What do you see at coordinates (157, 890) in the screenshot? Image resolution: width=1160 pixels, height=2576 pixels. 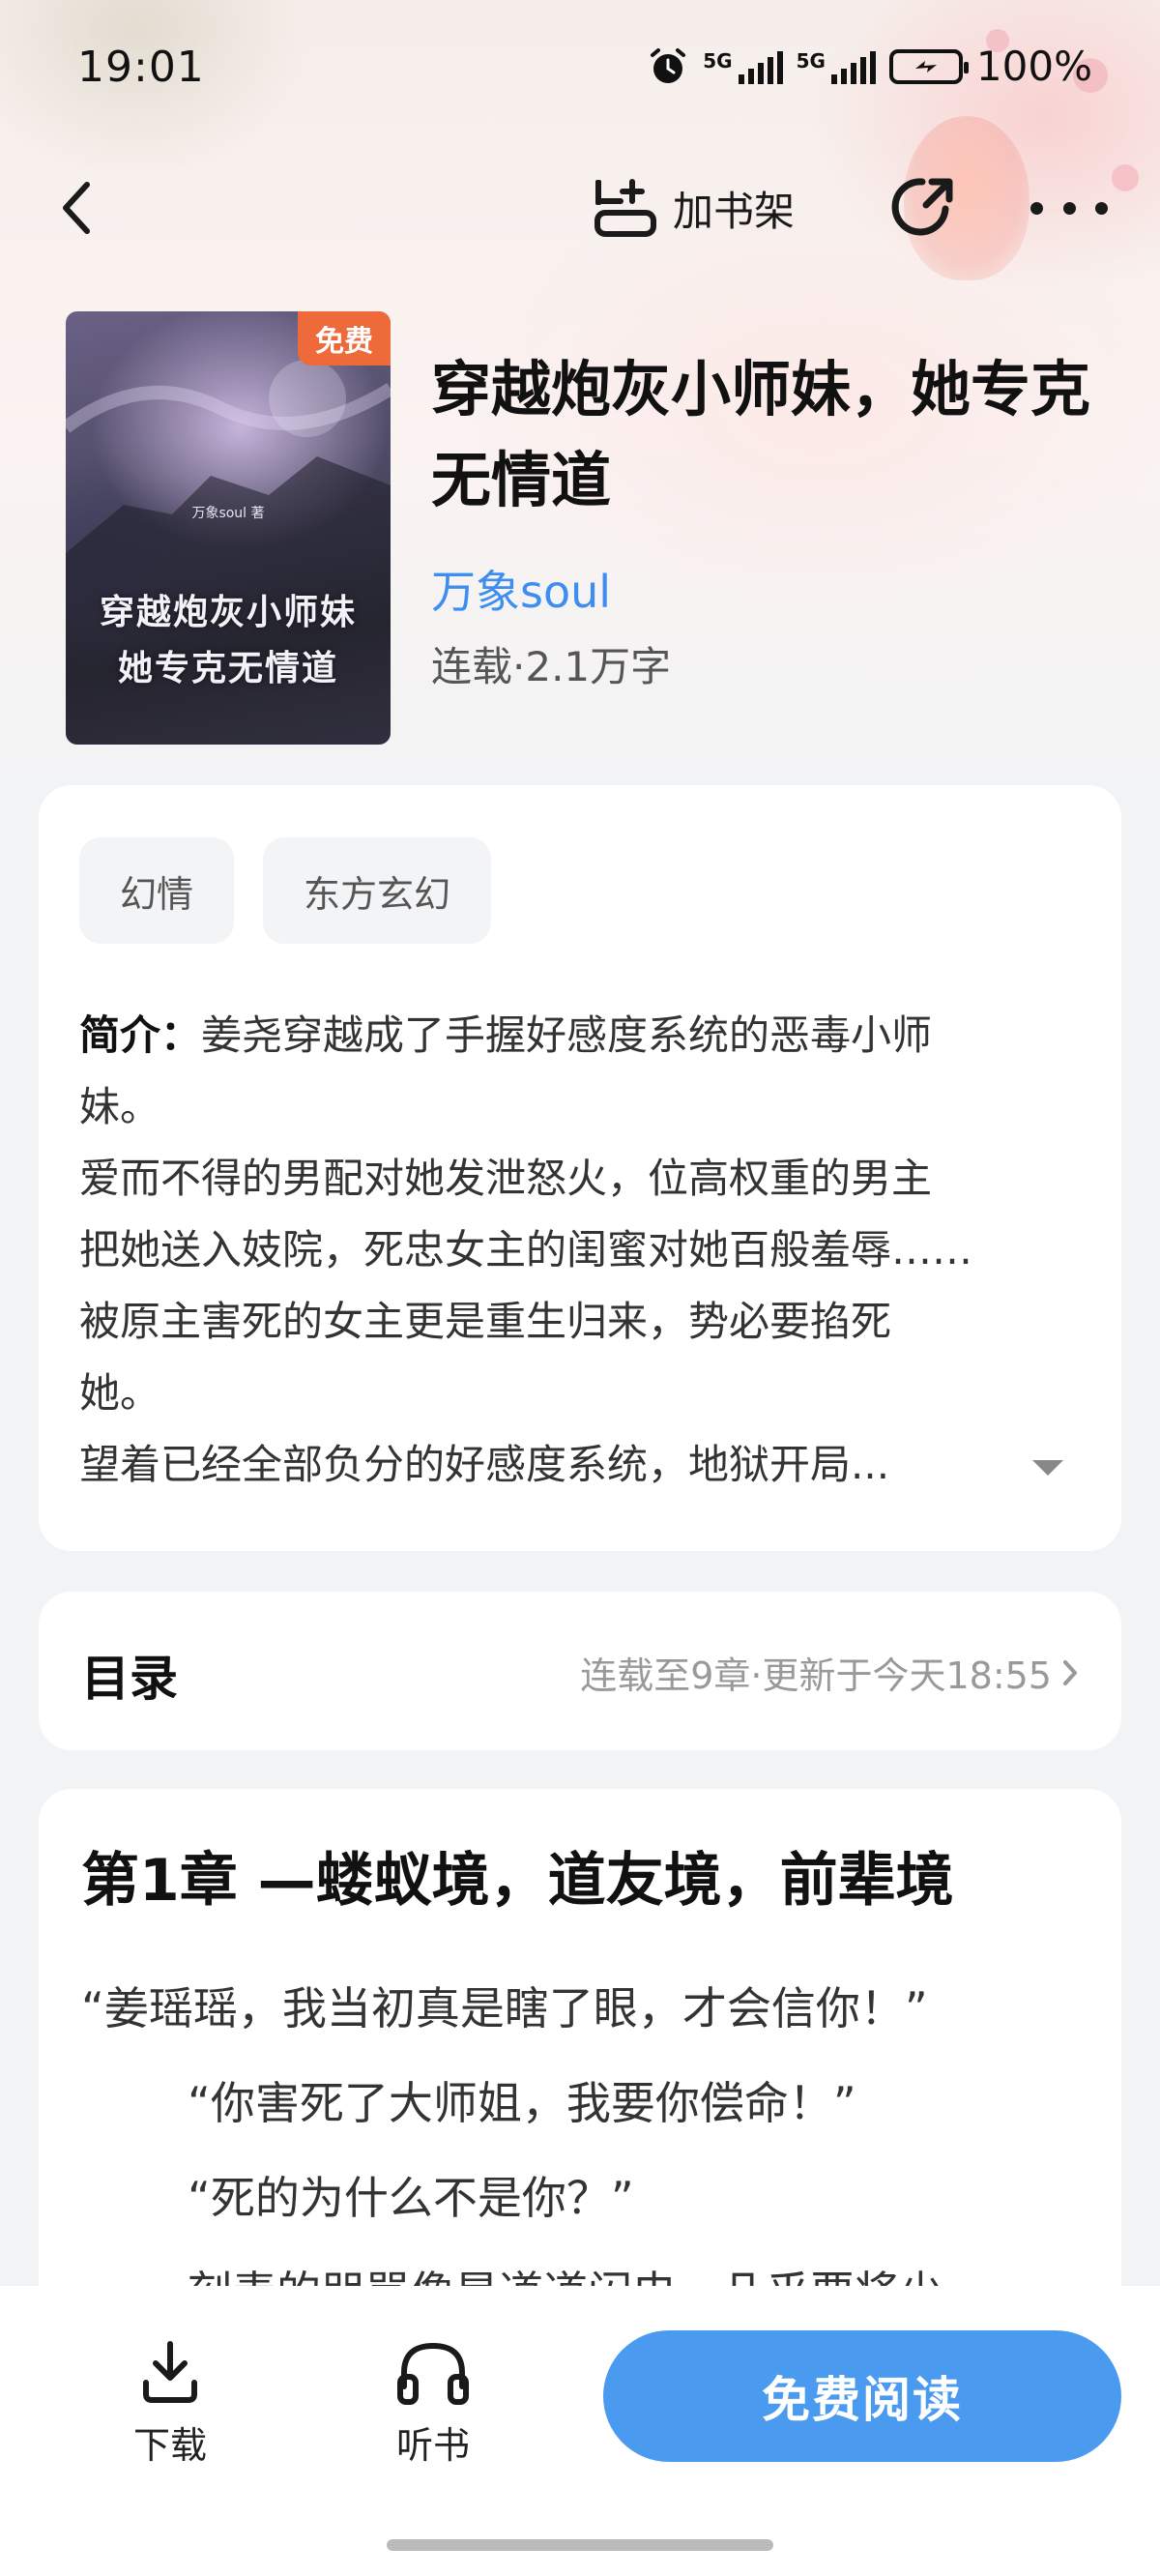 I see `tag-chip: 幻情` at bounding box center [157, 890].